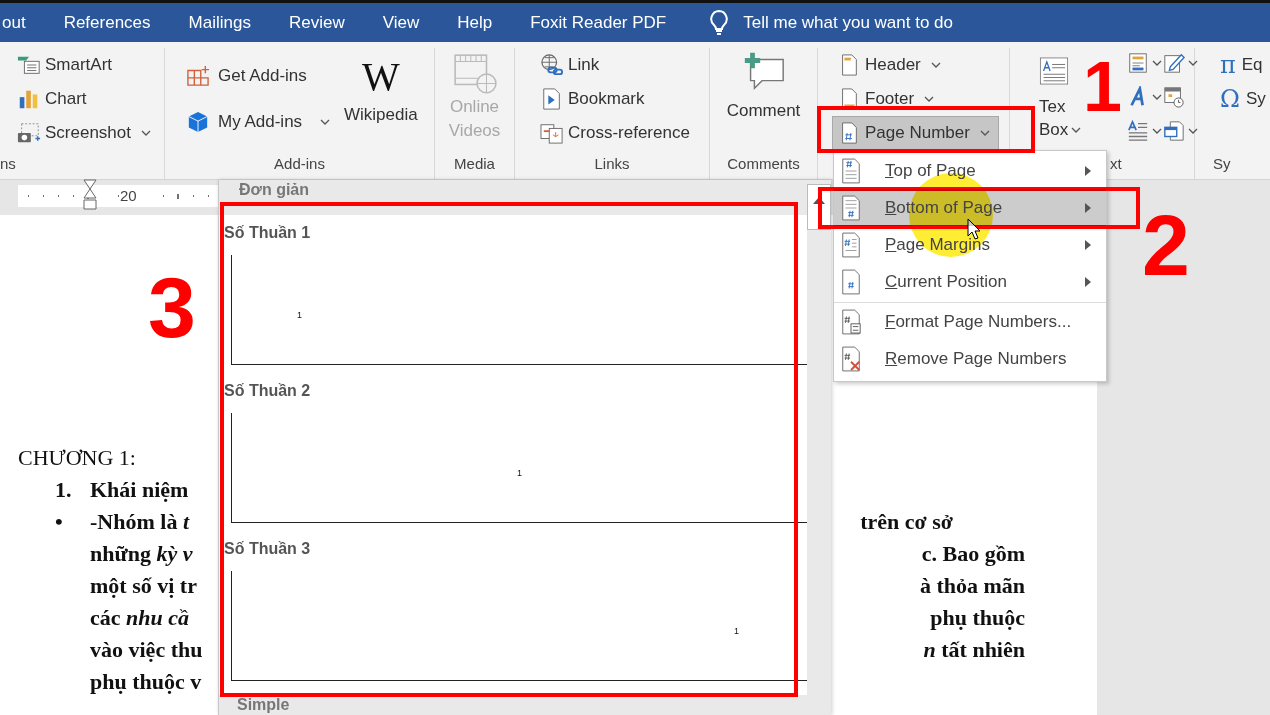  What do you see at coordinates (84, 133) in the screenshot?
I see `screenshot-button: Screenshot` at bounding box center [84, 133].